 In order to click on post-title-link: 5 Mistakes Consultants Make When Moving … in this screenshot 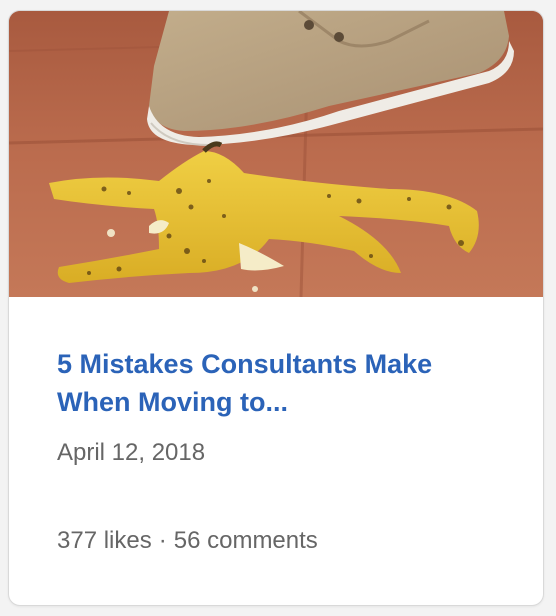, I will do `click(277, 383)`.